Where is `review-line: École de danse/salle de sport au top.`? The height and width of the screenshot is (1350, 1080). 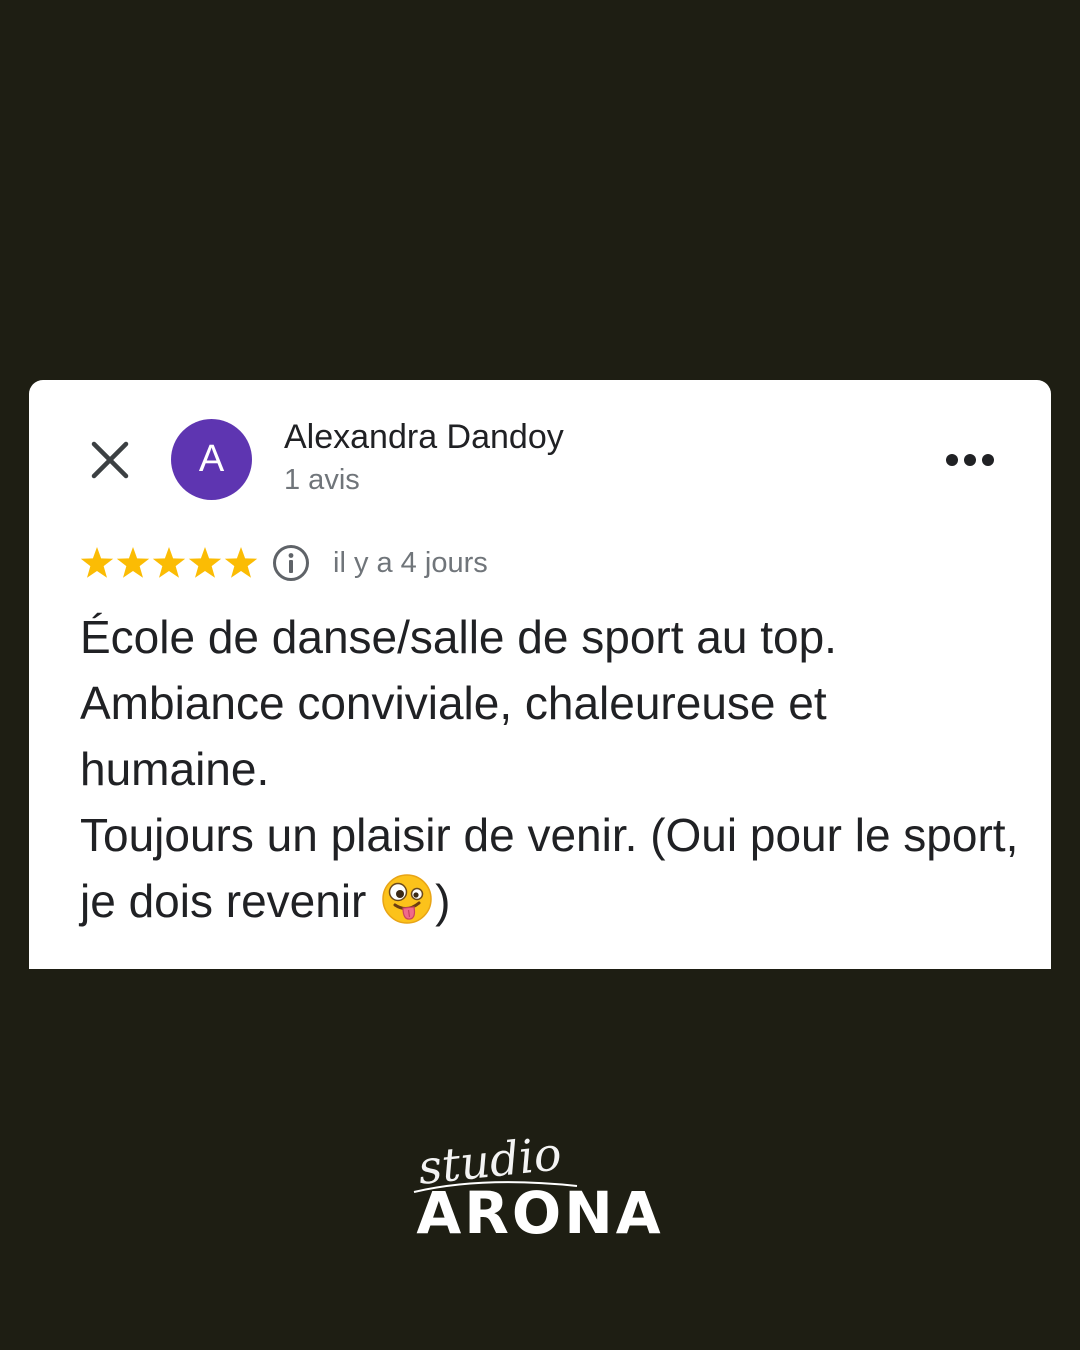 review-line: École de danse/salle de sport au top. is located at coordinates (458, 637).